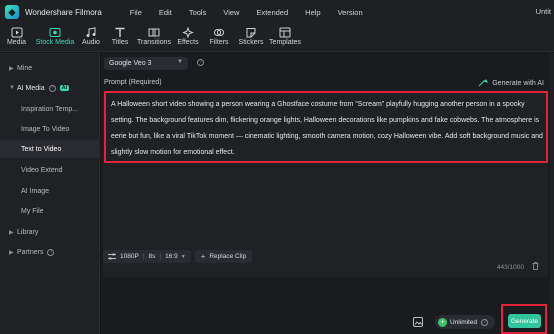 This screenshot has height=334, width=554. What do you see at coordinates (483, 83) in the screenshot?
I see `ai-wand-icon` at bounding box center [483, 83].